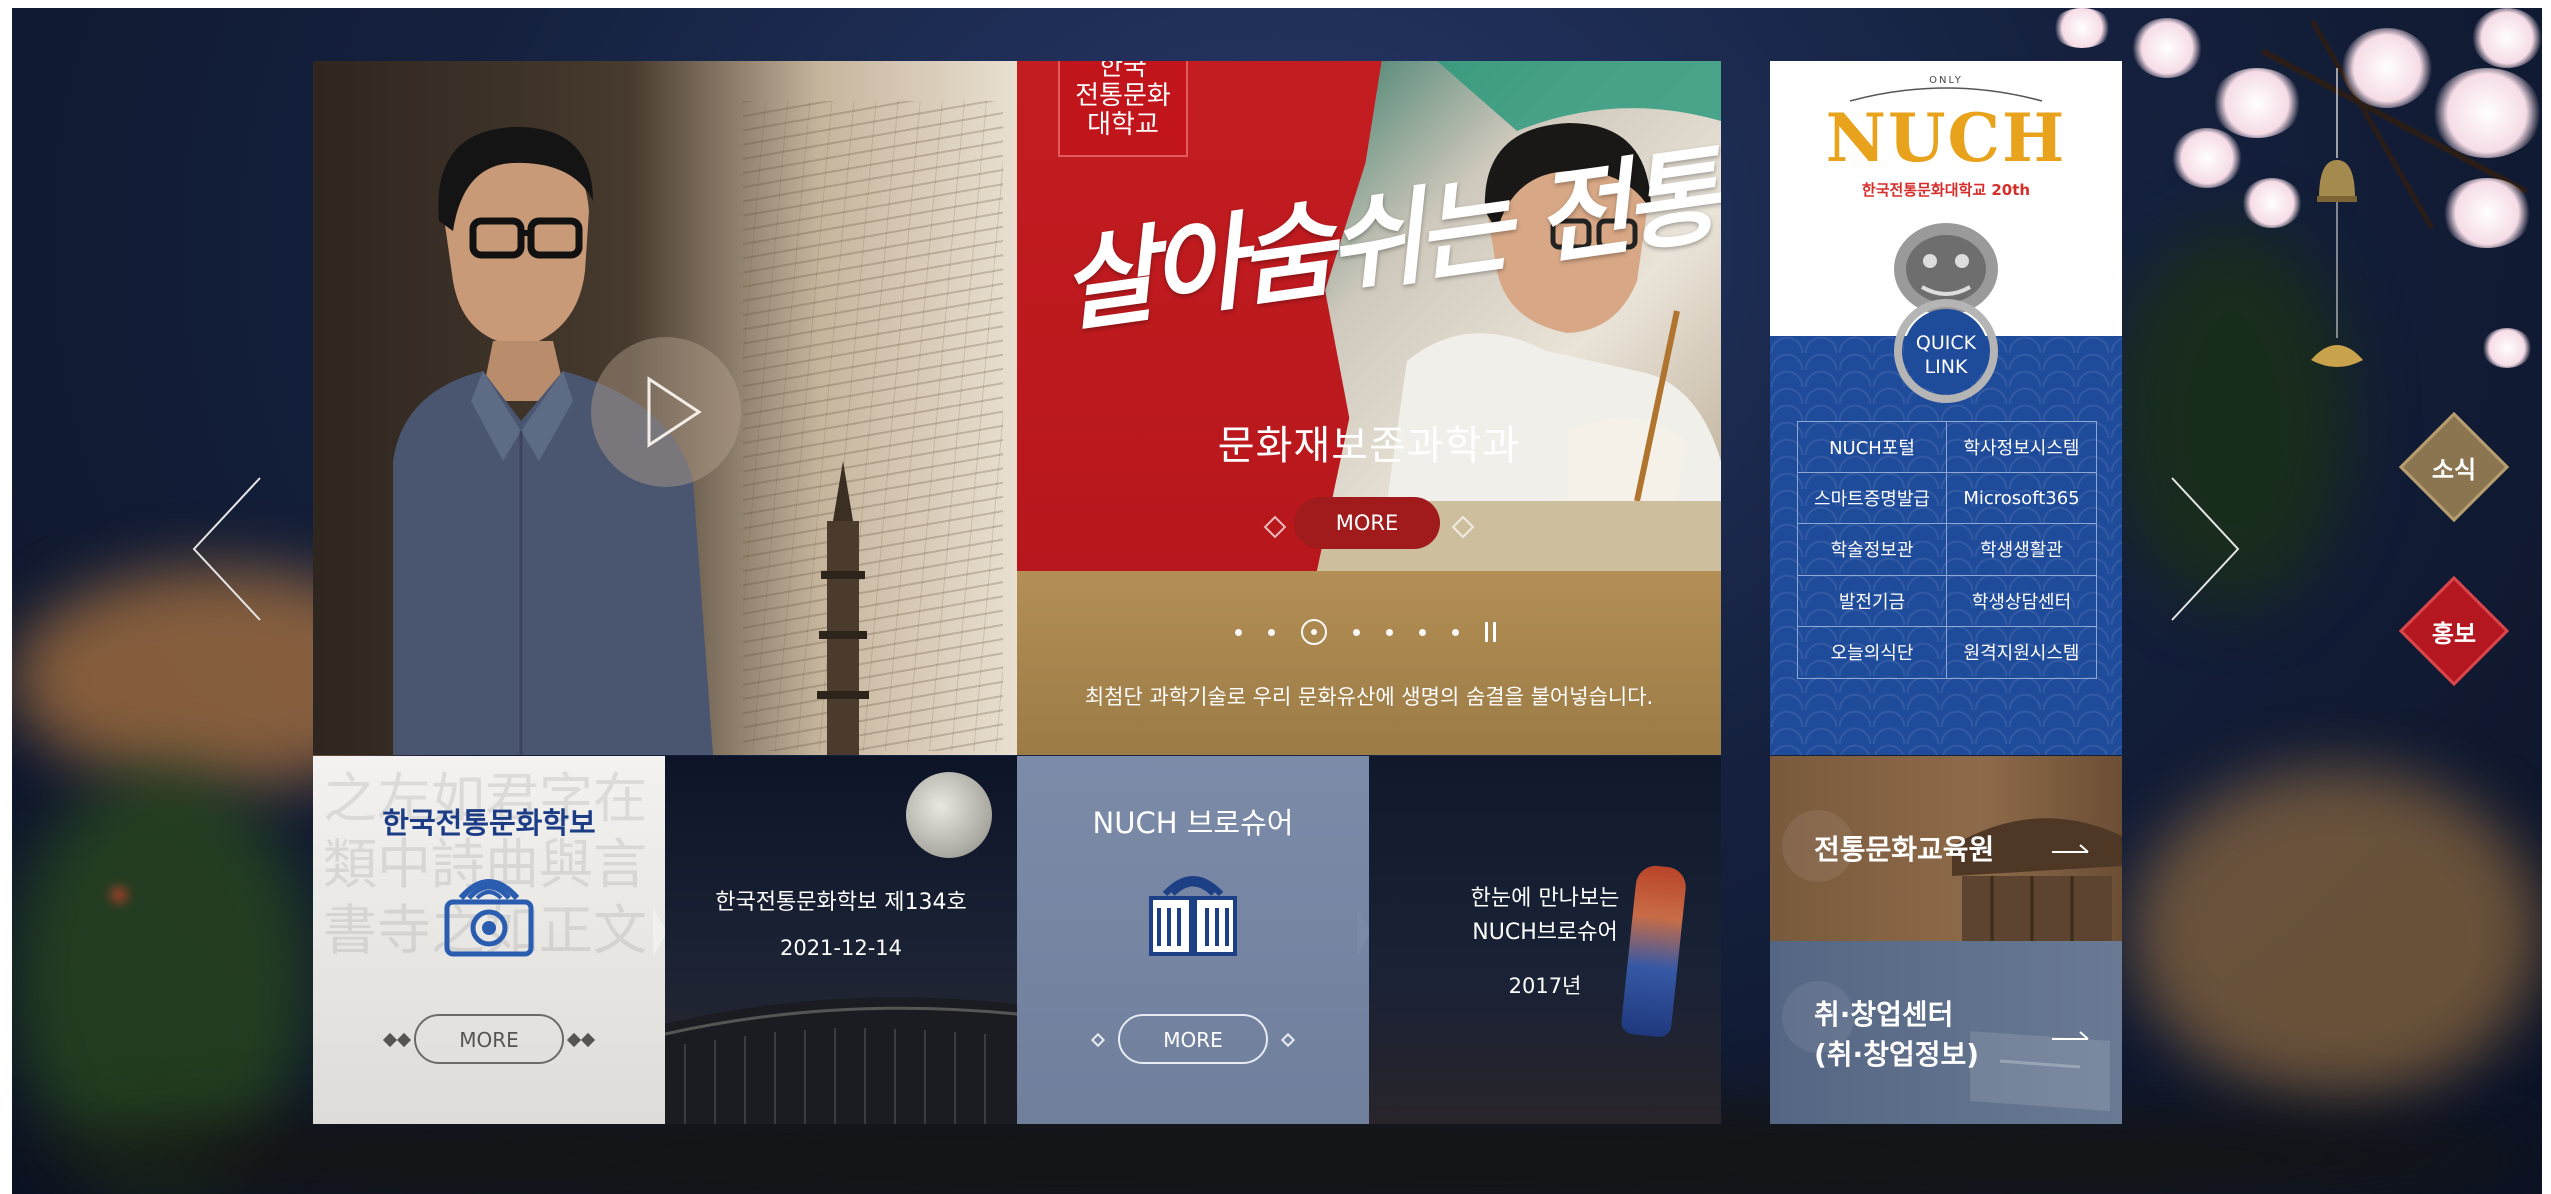 The width and height of the screenshot is (2551, 1194). What do you see at coordinates (1872, 652) in the screenshot?
I see `quick-link-item: 오늘의식단` at bounding box center [1872, 652].